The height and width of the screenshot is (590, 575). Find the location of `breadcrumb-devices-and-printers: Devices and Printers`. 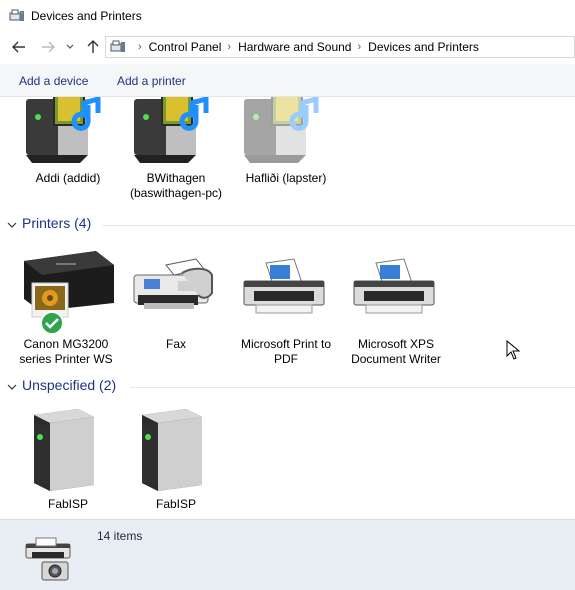

breadcrumb-devices-and-printers: Devices and Printers is located at coordinates (423, 47).